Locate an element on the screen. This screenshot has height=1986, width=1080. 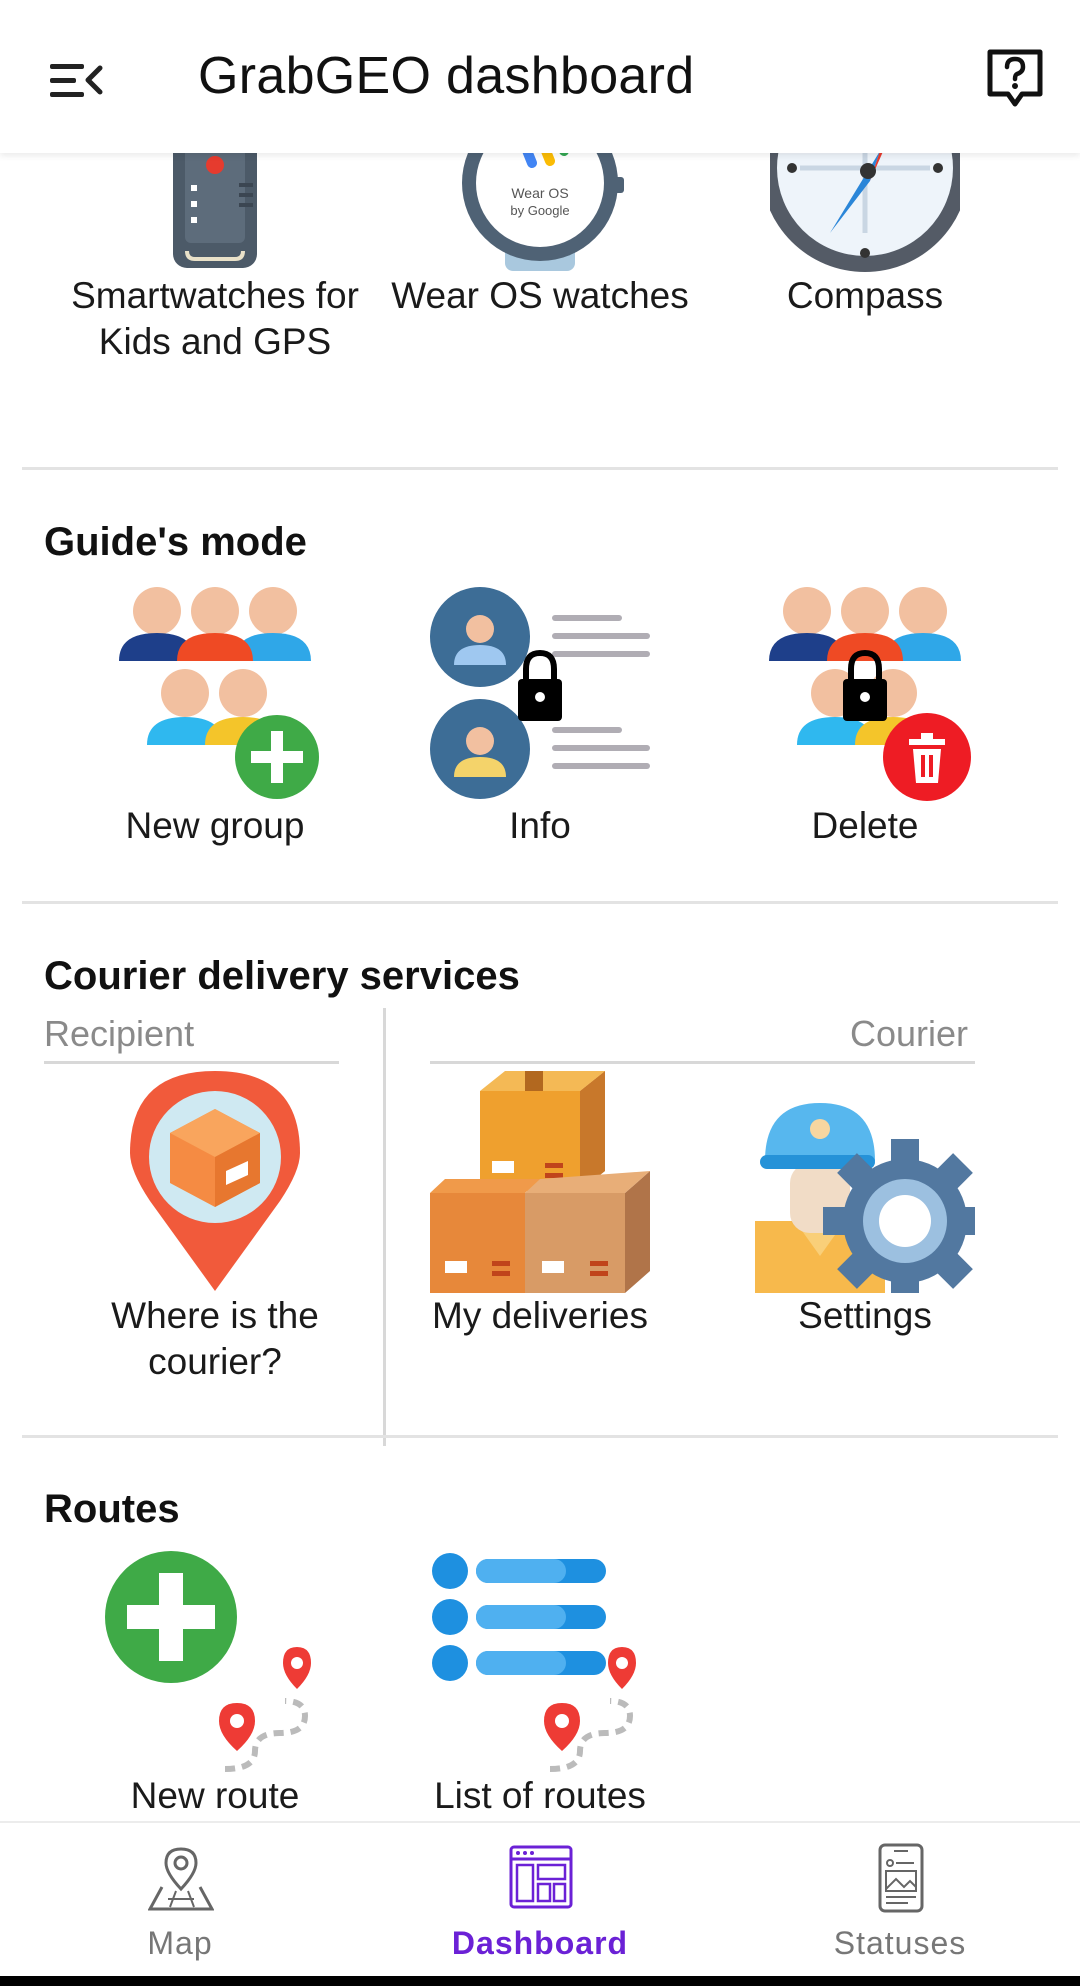
nav-label: Dashboard is located at coordinates (540, 1943).